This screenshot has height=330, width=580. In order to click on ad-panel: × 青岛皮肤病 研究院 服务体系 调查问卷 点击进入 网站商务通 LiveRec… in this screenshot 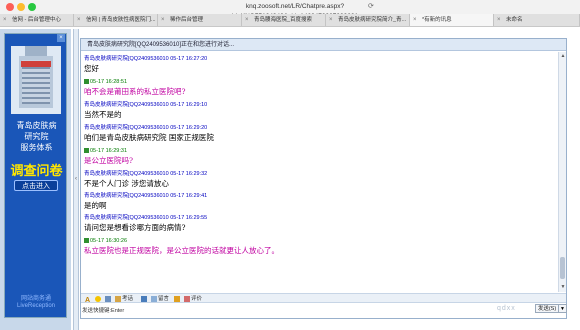, I will do `click(35, 179)`.